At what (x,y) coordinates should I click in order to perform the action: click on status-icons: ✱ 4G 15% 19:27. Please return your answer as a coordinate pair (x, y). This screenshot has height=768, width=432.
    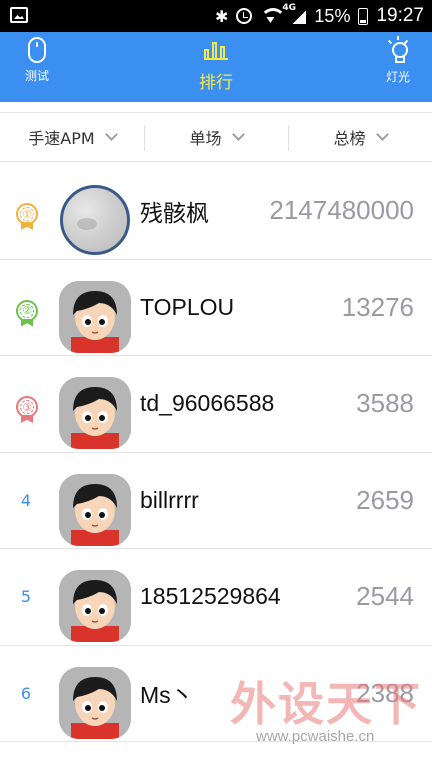
    Looking at the image, I should click on (319, 16).